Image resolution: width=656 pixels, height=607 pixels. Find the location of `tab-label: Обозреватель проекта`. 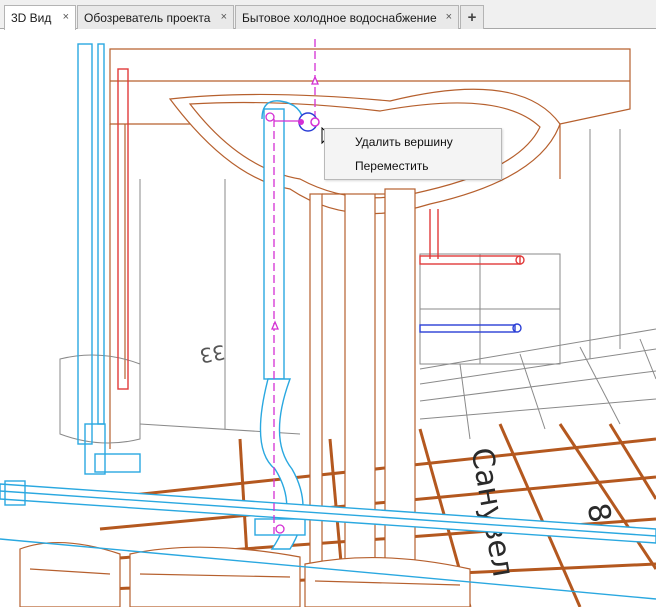

tab-label: Обозреватель проекта is located at coordinates (147, 18).